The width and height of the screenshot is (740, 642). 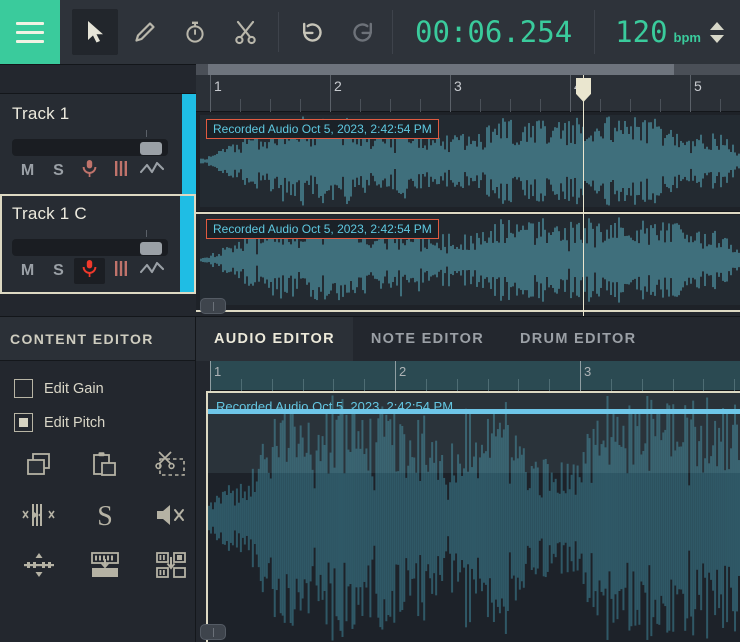 What do you see at coordinates (213, 306) in the screenshot?
I see `arrangement-resize-handle` at bounding box center [213, 306].